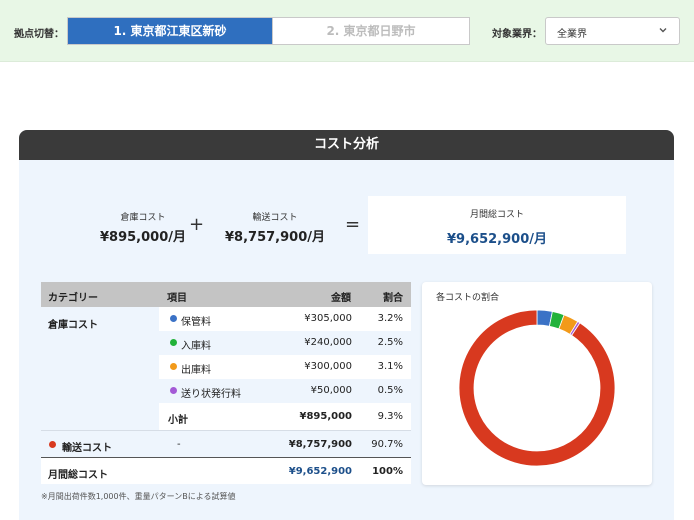  Describe the element at coordinates (328, 342) in the screenshot. I see `item-amount: ¥240,000` at that location.